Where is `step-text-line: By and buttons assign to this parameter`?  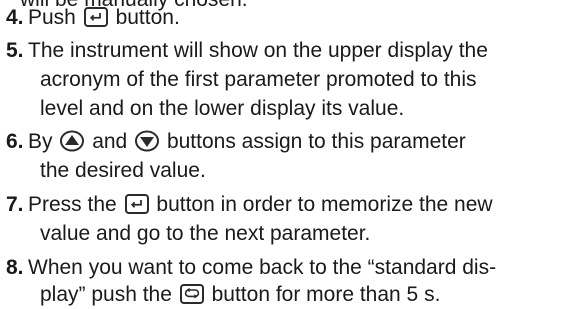 step-text-line: By and buttons assign to this parameter is located at coordinates (247, 142).